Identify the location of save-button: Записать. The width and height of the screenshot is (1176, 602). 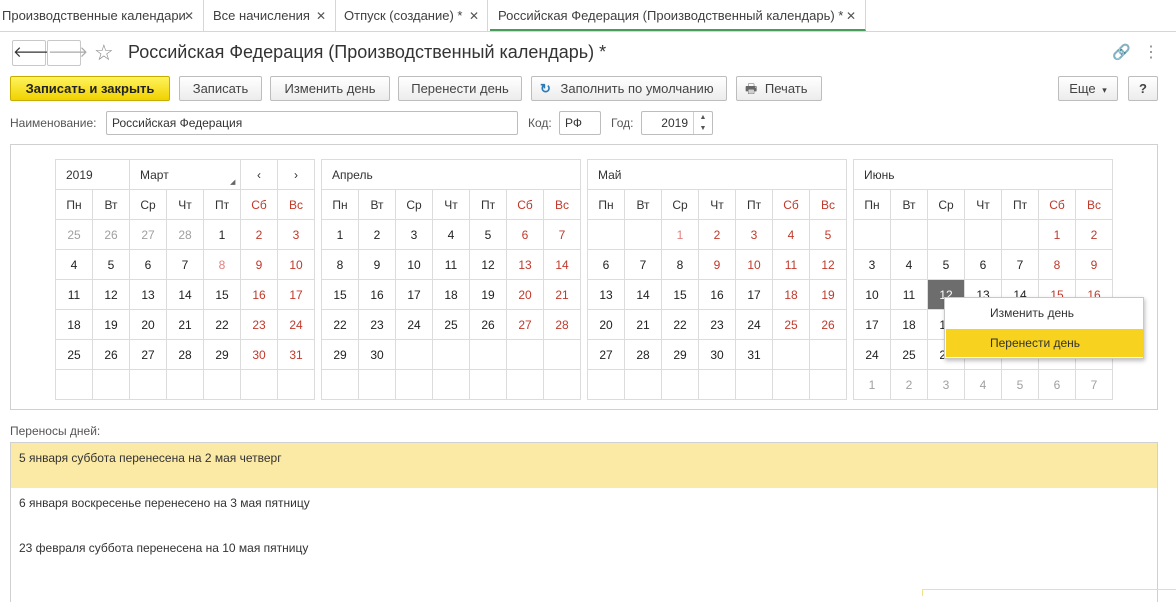
(220, 88).